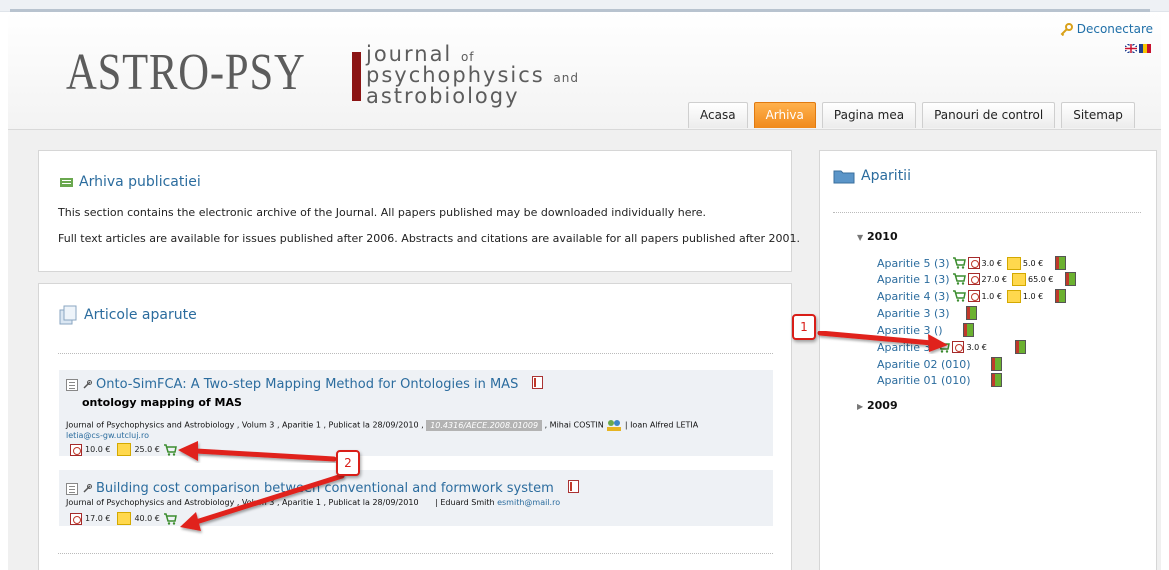 This screenshot has width=1169, height=570. Describe the element at coordinates (844, 177) in the screenshot. I see `folder-icon` at that location.